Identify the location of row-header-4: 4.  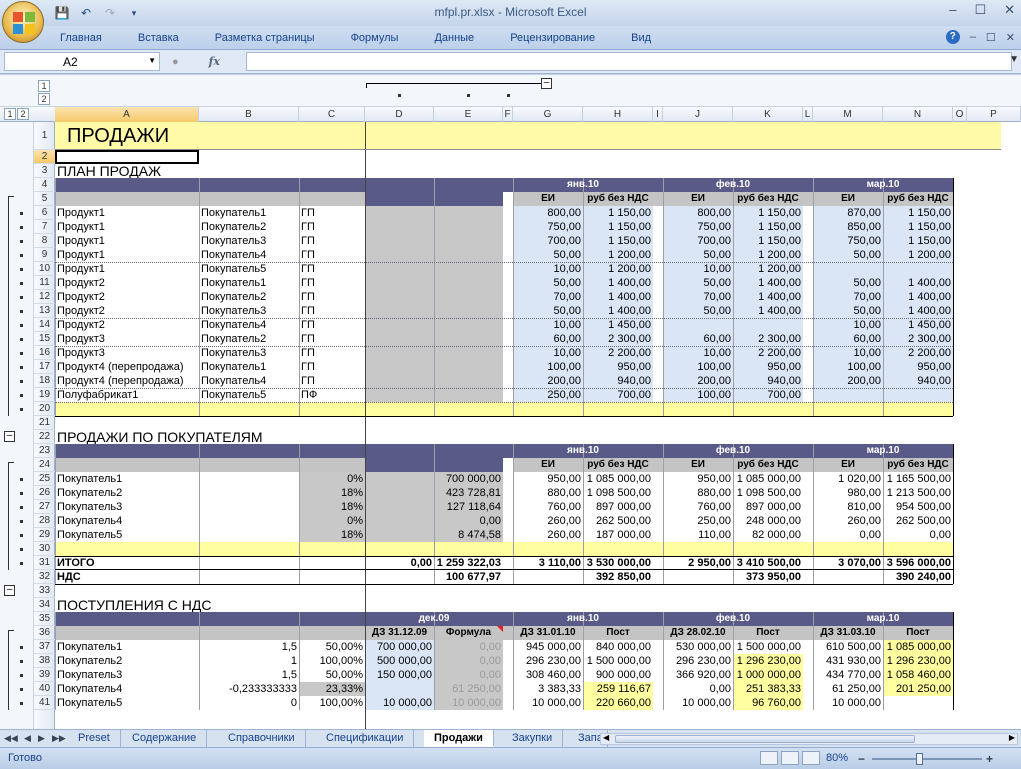
(44, 185).